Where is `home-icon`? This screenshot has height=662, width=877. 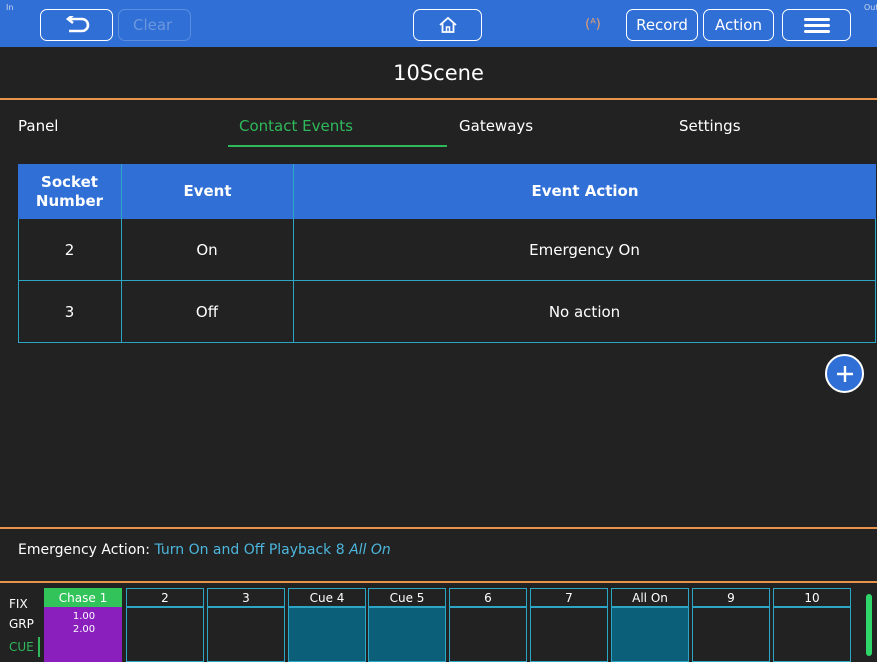 home-icon is located at coordinates (447, 24).